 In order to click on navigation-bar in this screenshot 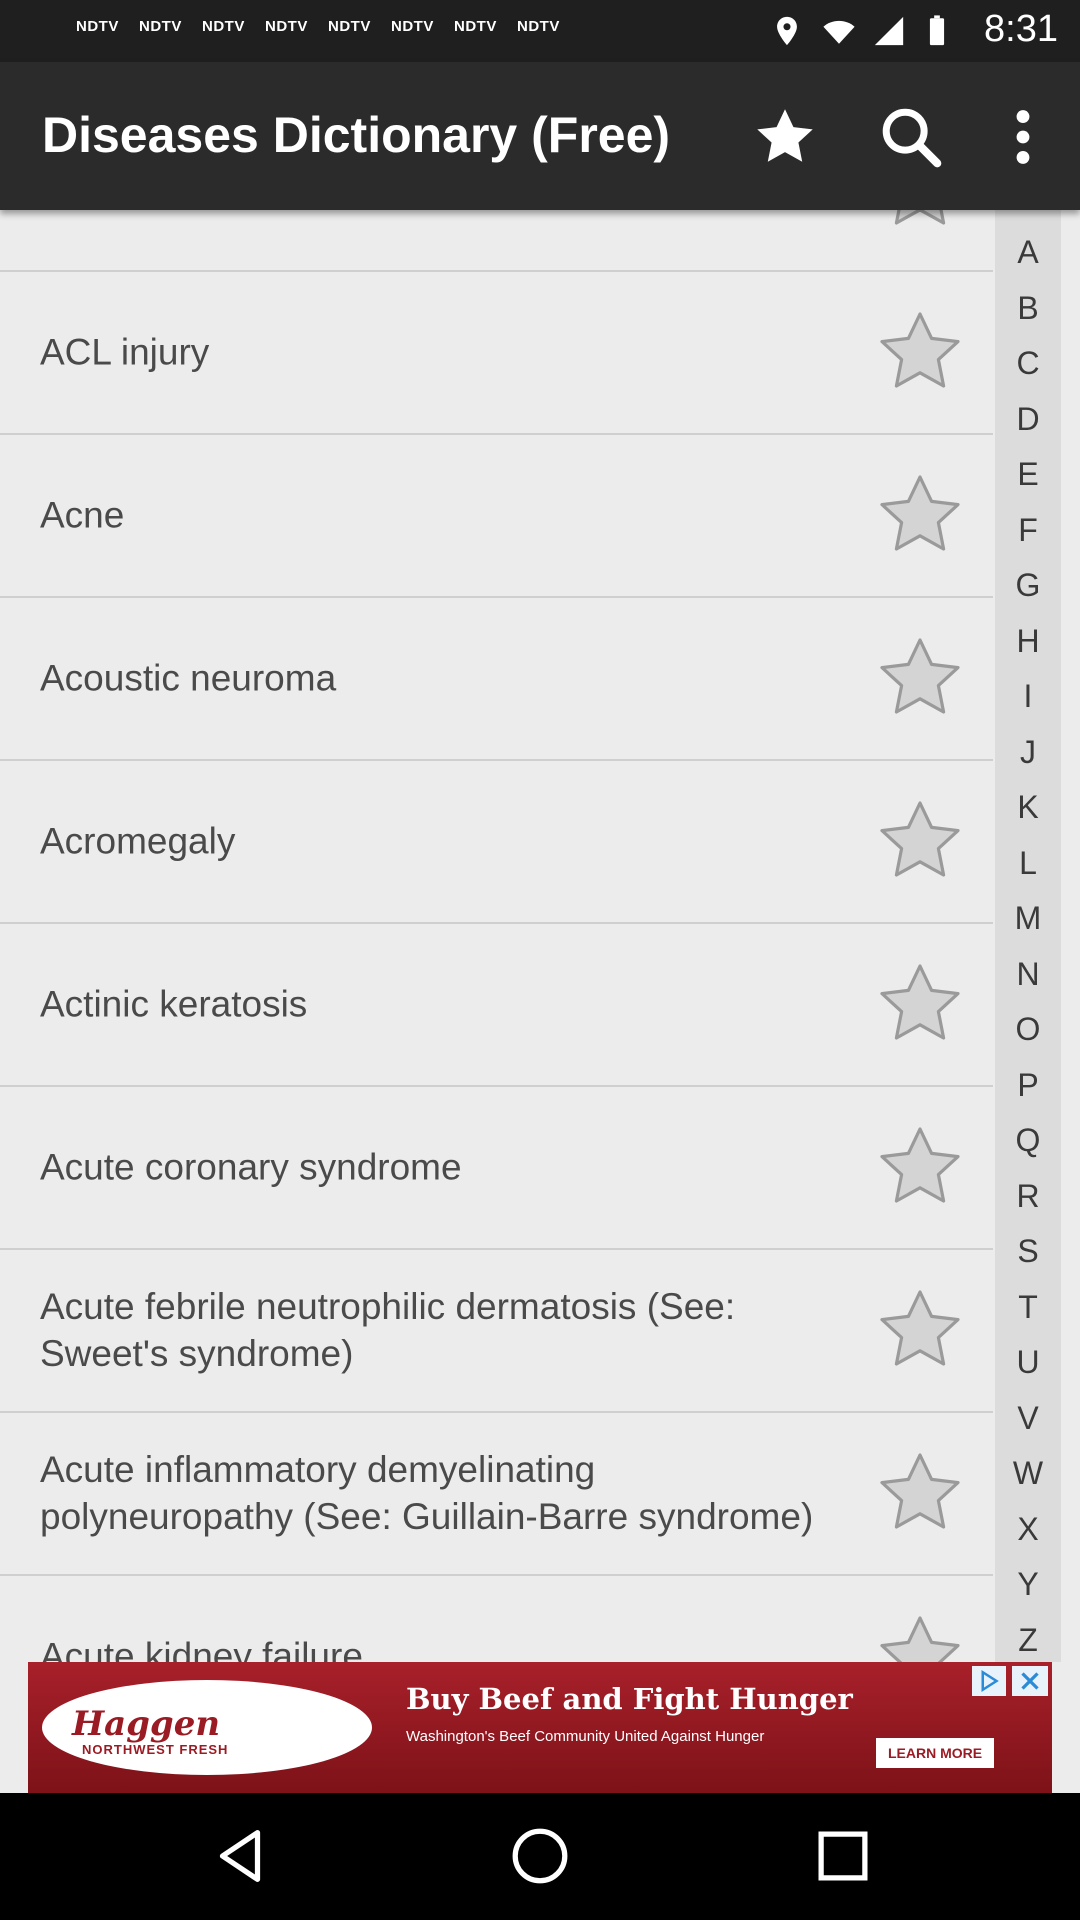, I will do `click(540, 1856)`.